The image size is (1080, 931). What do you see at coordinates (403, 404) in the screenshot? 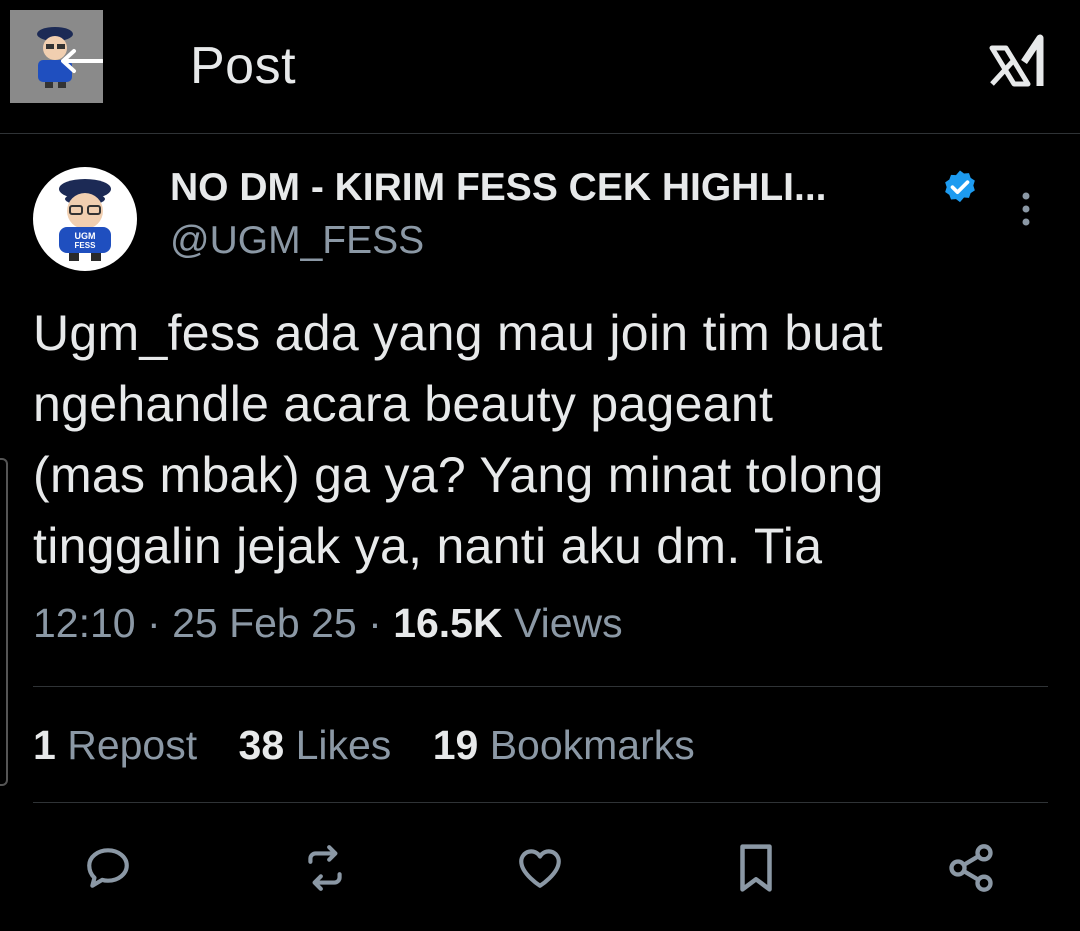
I see `tweet-line: ngehandle acara beauty pageant` at bounding box center [403, 404].